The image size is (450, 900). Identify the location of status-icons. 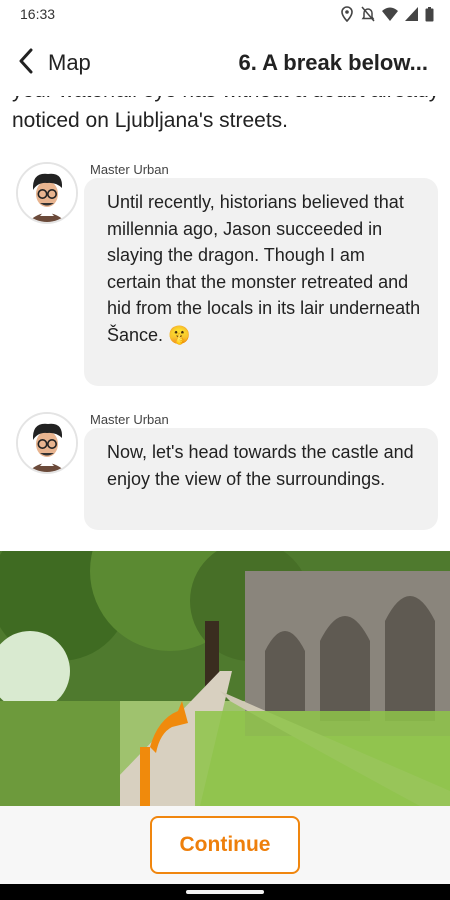
(387, 14).